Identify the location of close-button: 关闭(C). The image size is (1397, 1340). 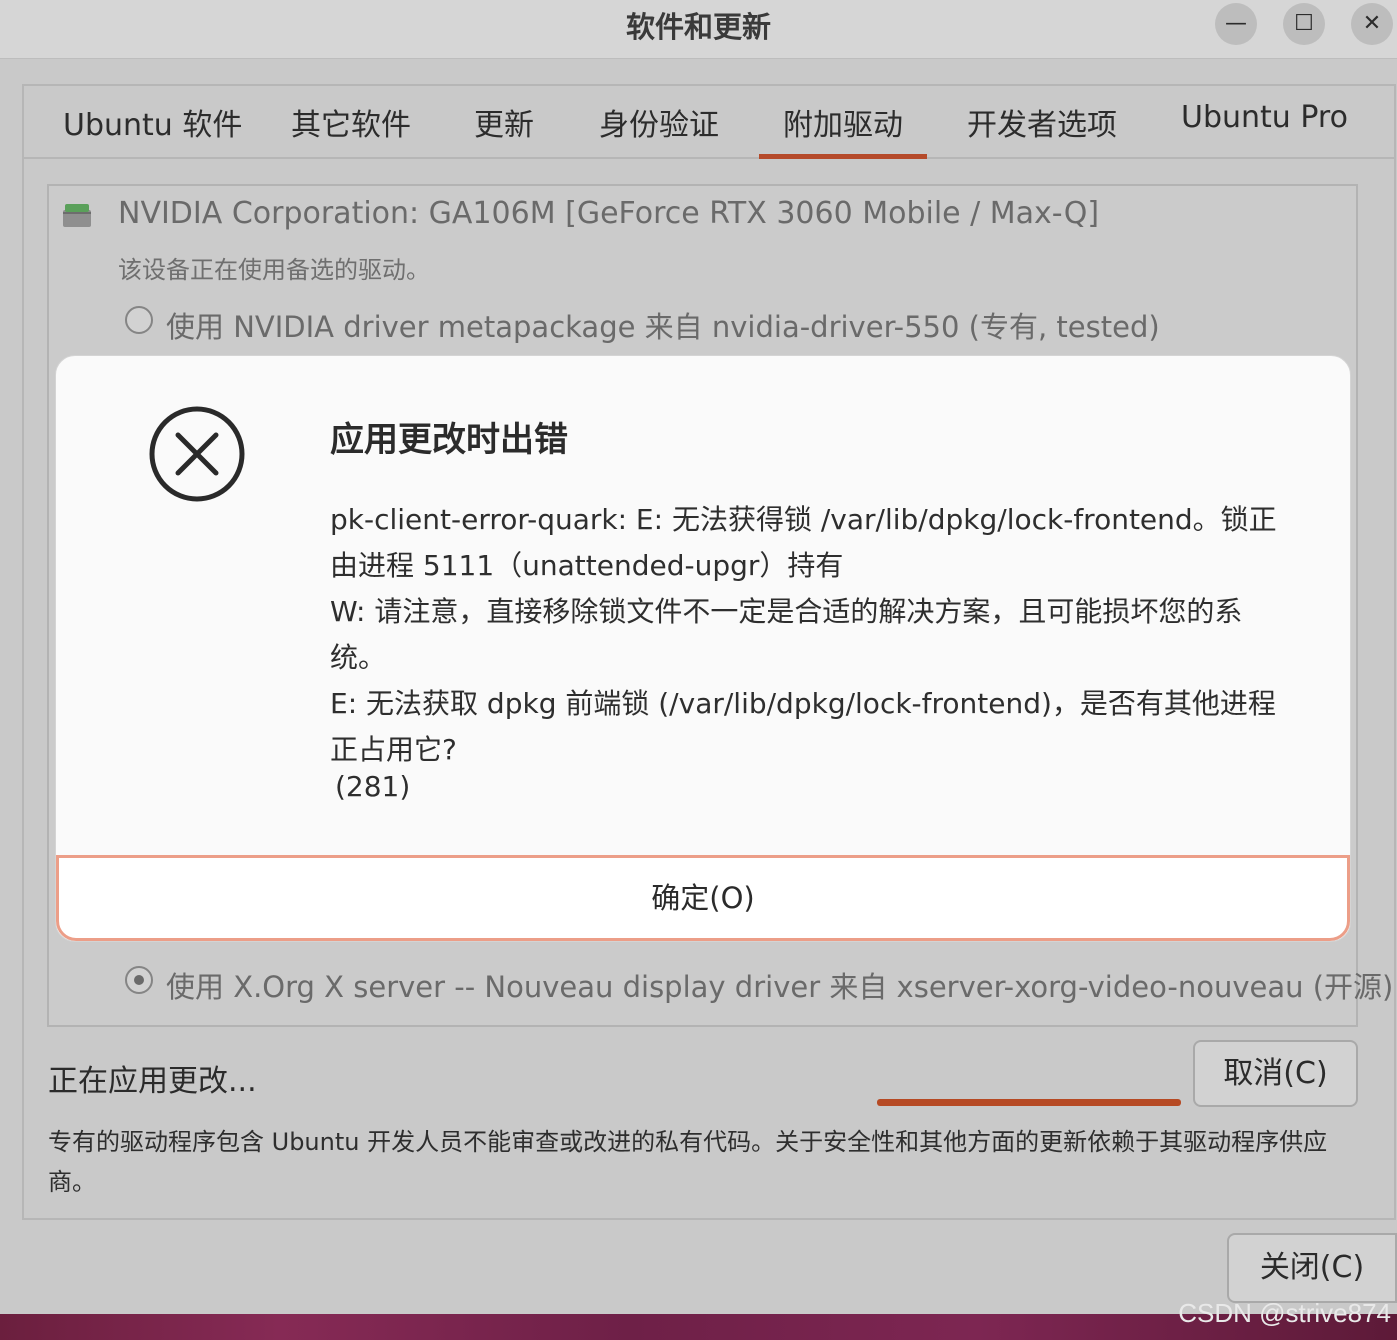
(1312, 1268).